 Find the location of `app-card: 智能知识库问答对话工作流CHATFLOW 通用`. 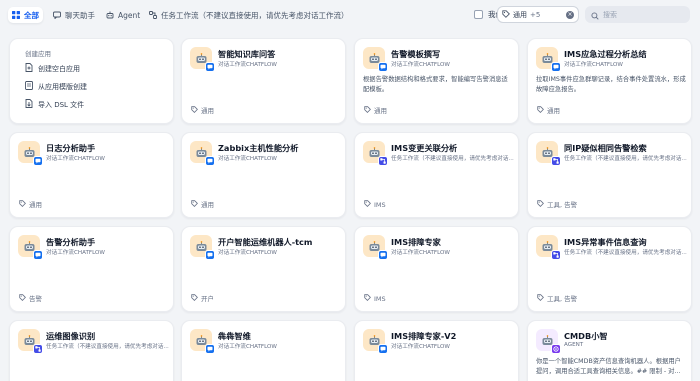

app-card: 智能知识库问答对话工作流CHATFLOW 通用 is located at coordinates (263, 81).